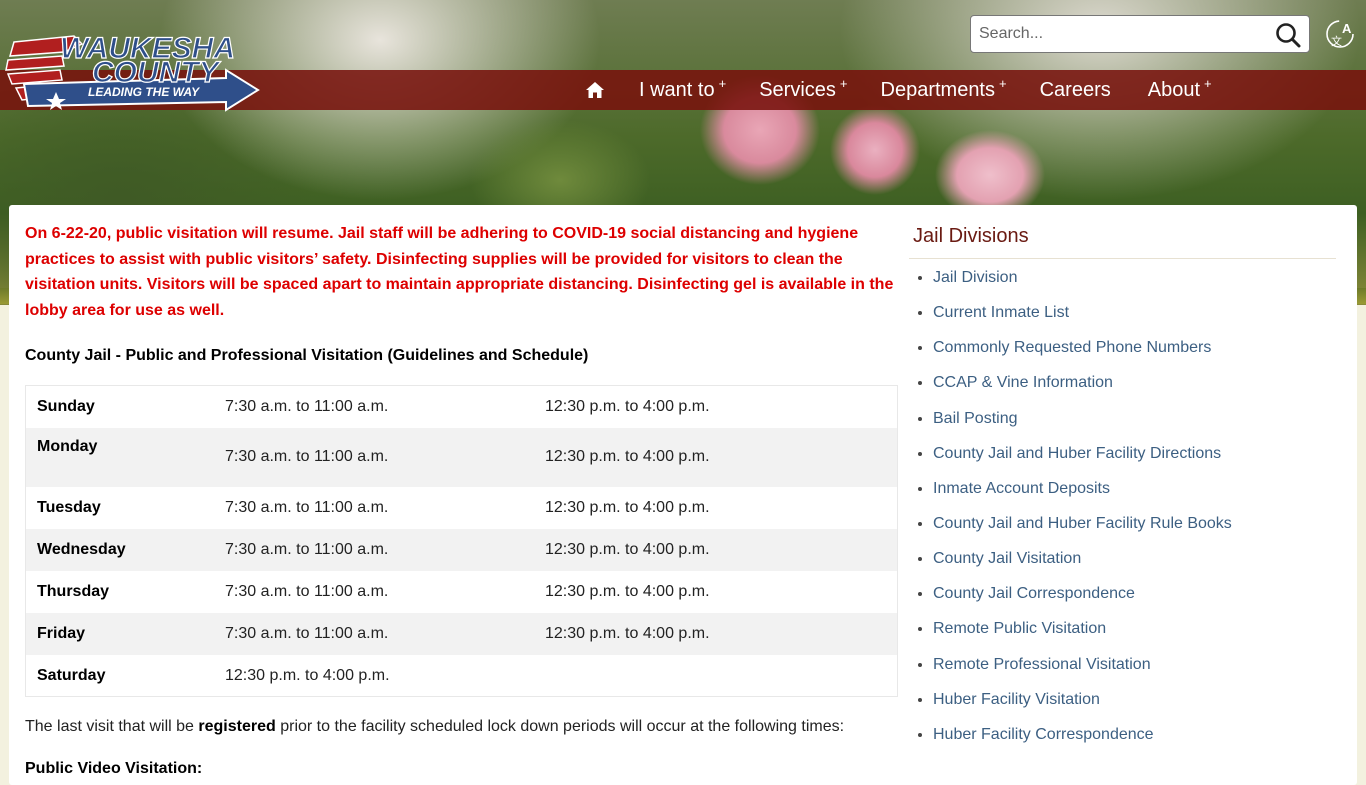 Image resolution: width=1366 pixels, height=785 pixels. What do you see at coordinates (1007, 558) in the screenshot?
I see `sidebar-link-jail-visitation: County Jail Visitation` at bounding box center [1007, 558].